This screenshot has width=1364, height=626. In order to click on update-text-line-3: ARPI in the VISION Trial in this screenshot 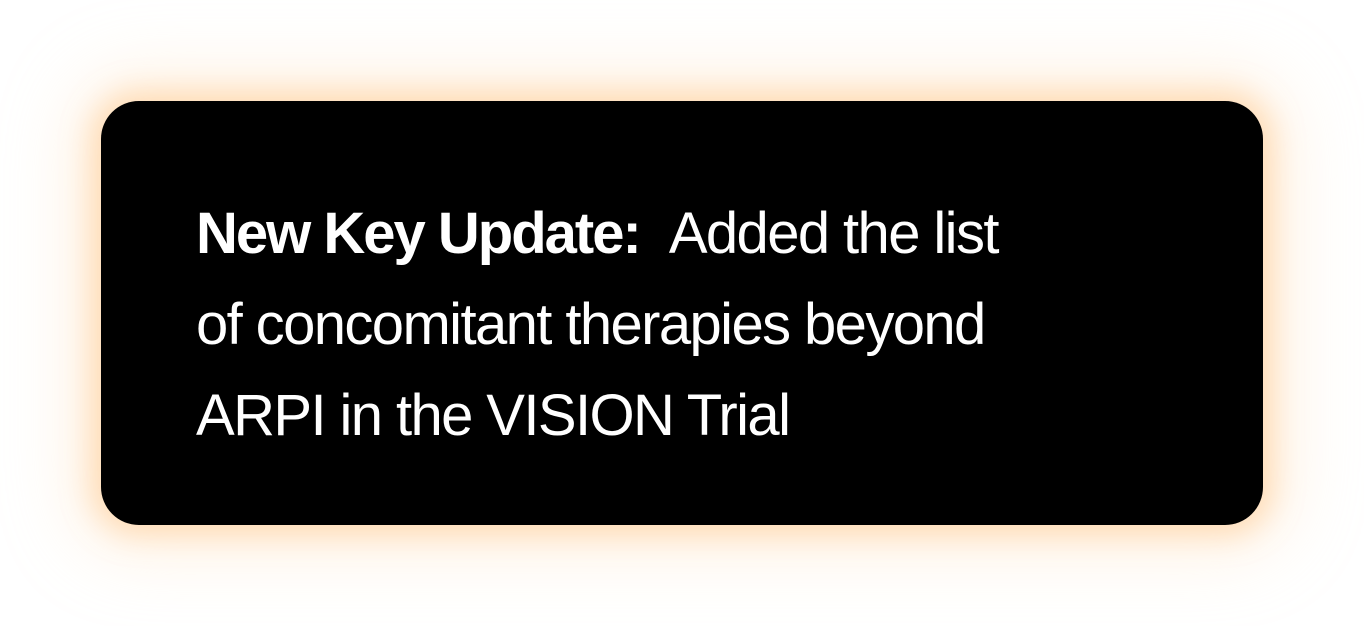, I will do `click(493, 415)`.